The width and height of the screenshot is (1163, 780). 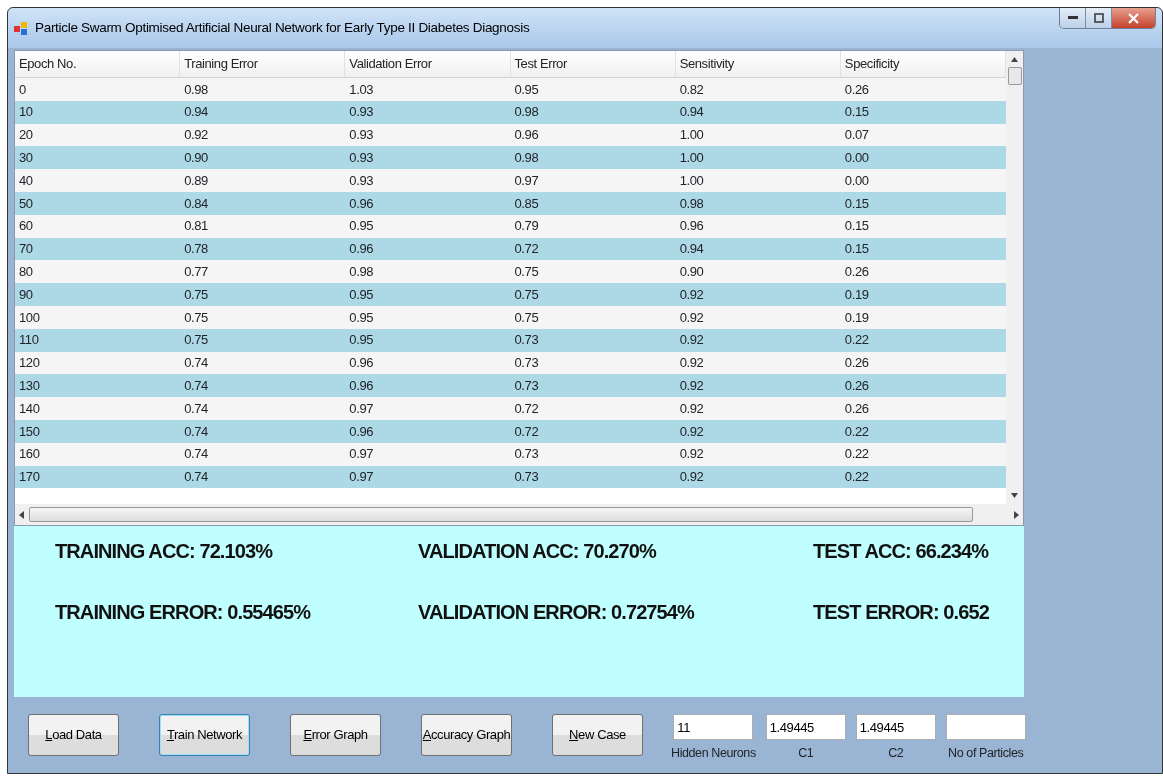 What do you see at coordinates (510, 386) in the screenshot?
I see `table-row: 130 0.74 0.96 0.73 0.92 0.26` at bounding box center [510, 386].